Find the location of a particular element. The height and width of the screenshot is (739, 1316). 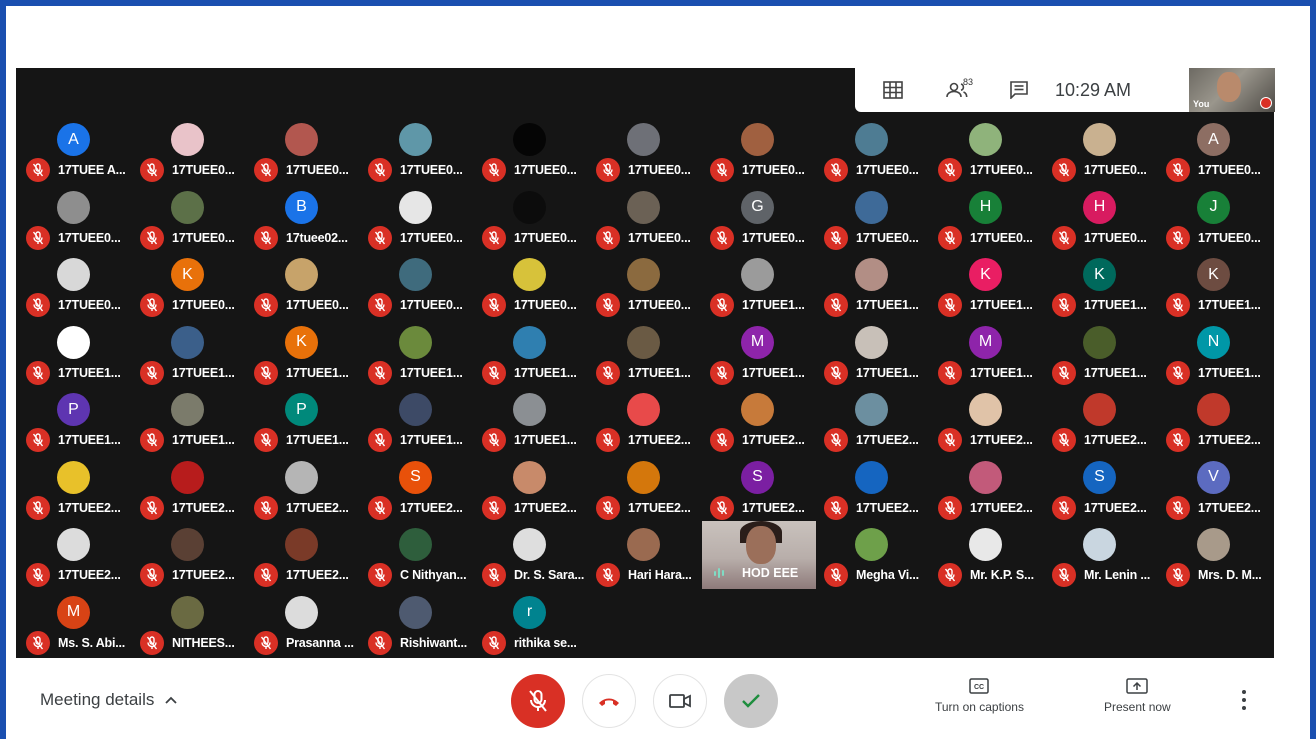

speaker-video-tile: HOD EEE is located at coordinates (759, 555).